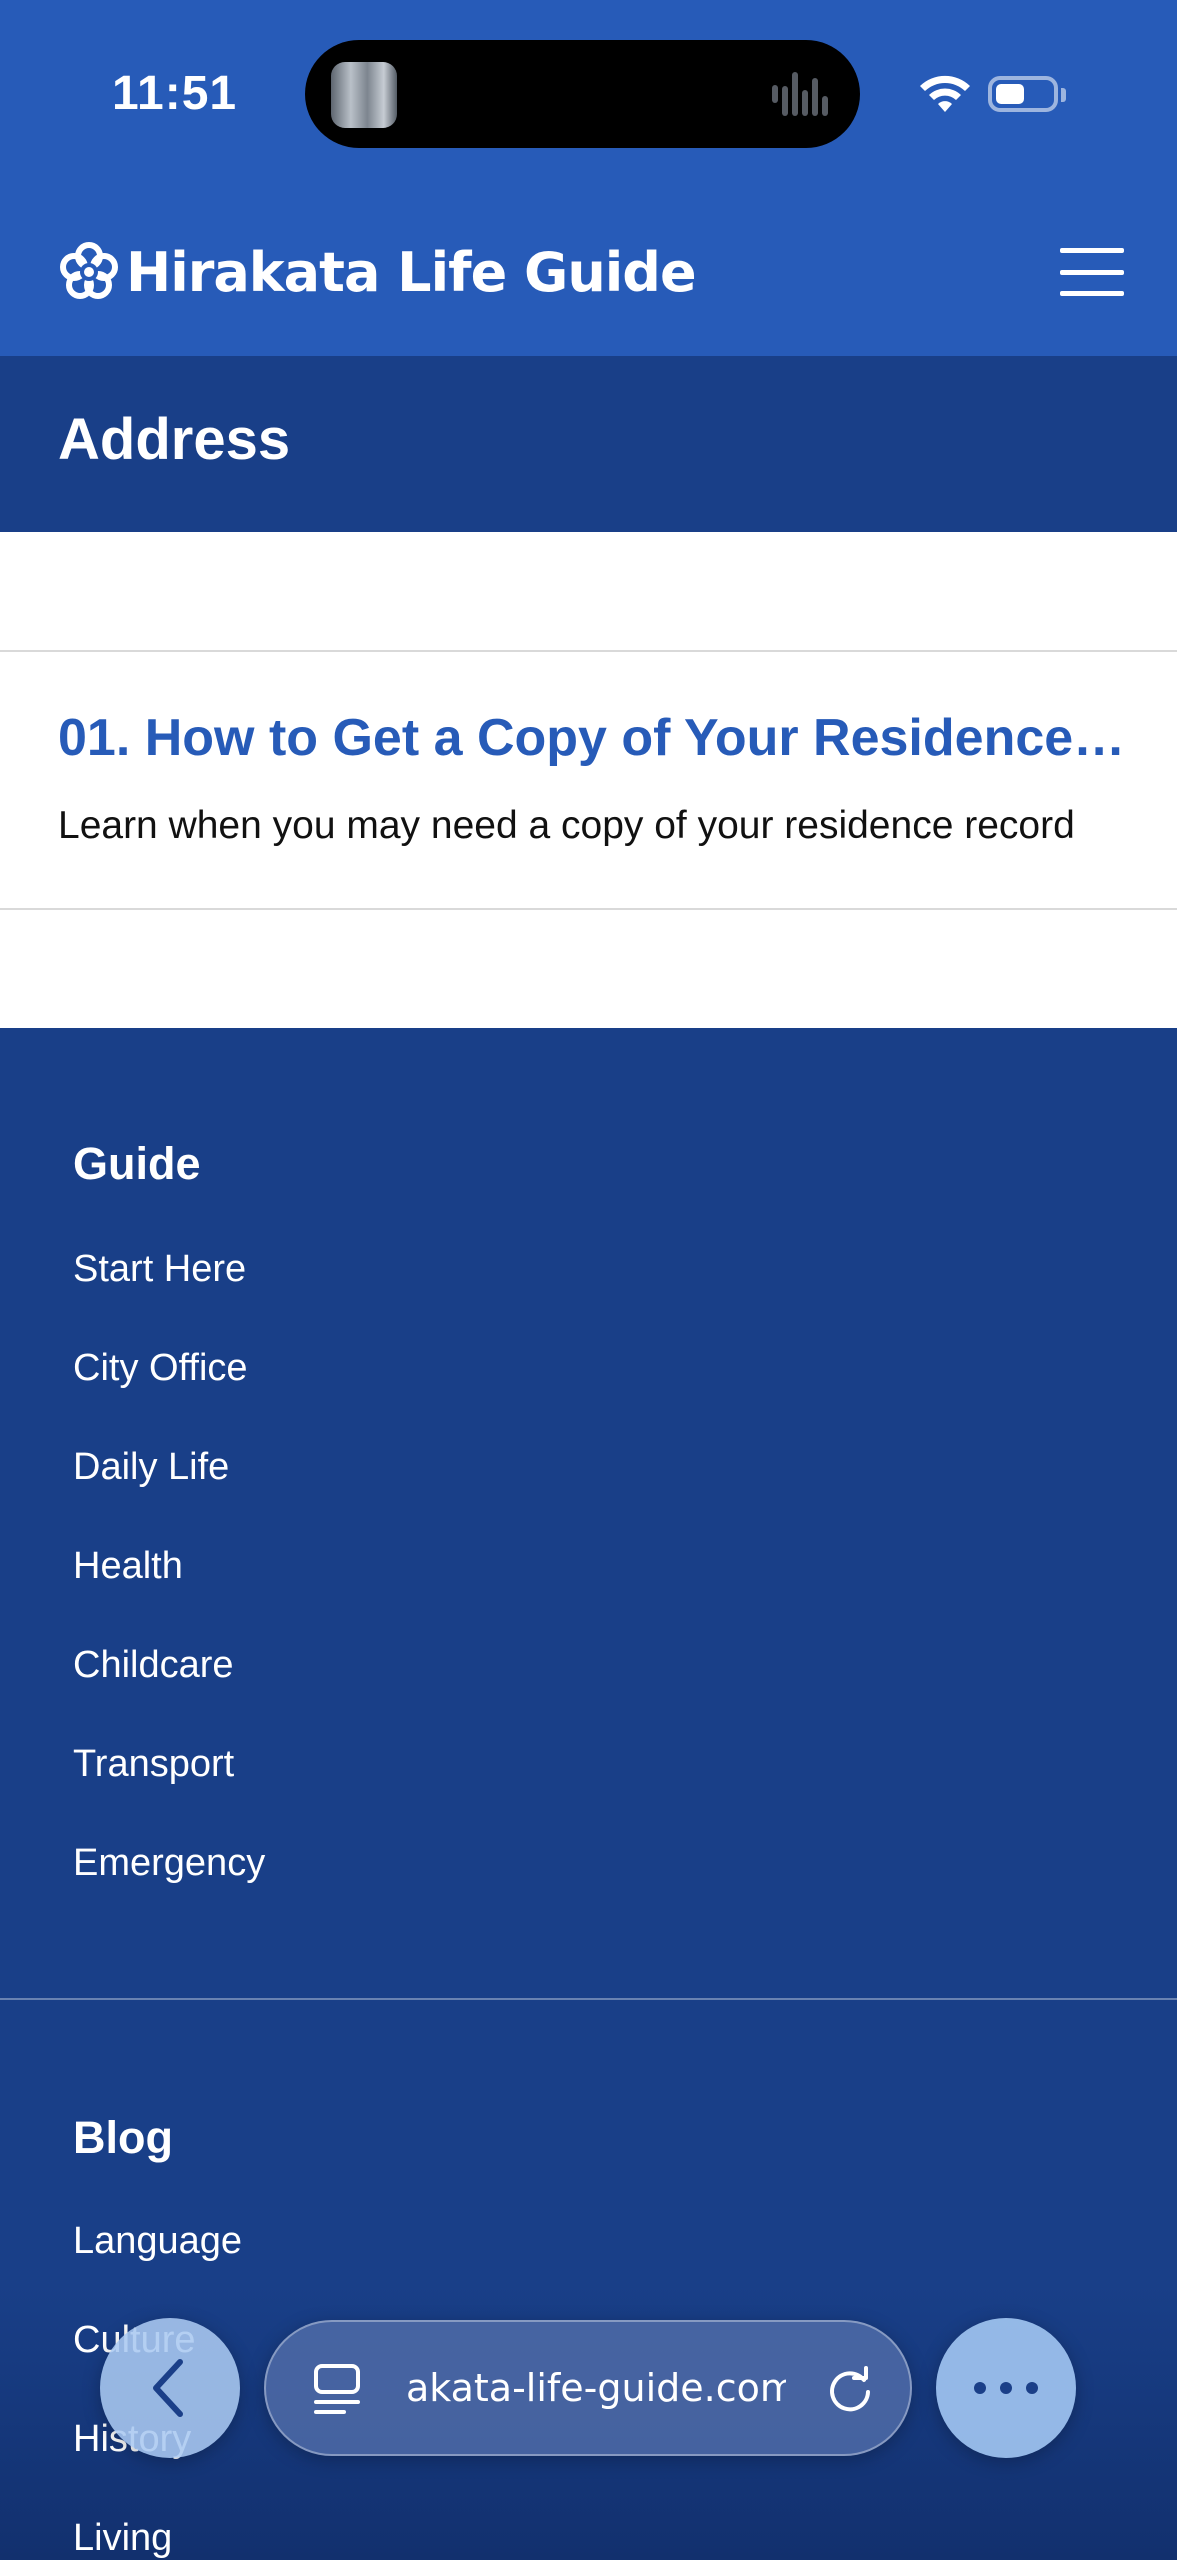 This screenshot has width=1177, height=2560. I want to click on footer-link-language: Language, so click(157, 2241).